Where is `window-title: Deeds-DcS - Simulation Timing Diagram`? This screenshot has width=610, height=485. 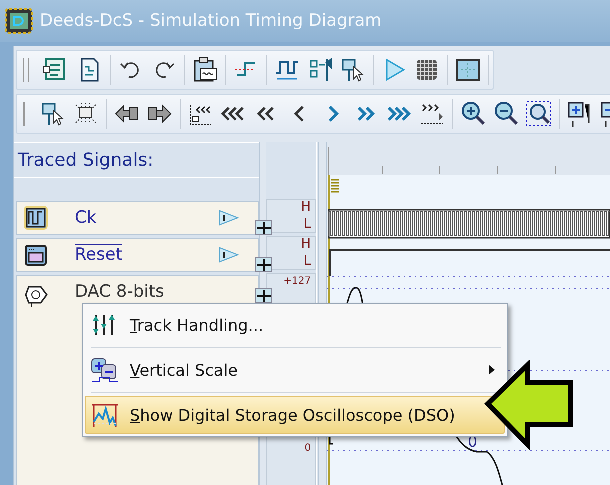
window-title: Deeds-DcS - Simulation Timing Diagram is located at coordinates (211, 21).